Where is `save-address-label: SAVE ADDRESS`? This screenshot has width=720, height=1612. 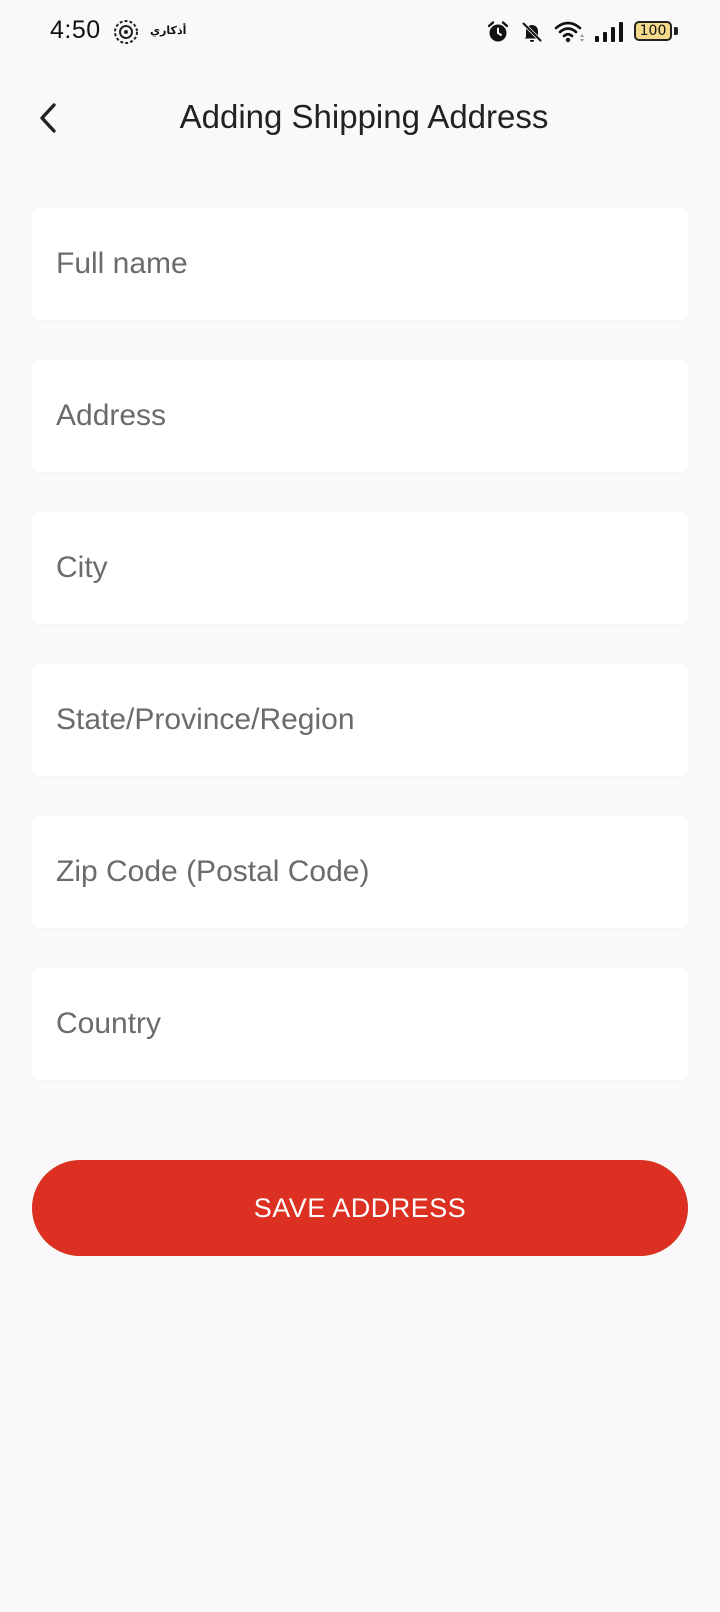
save-address-label: SAVE ADDRESS is located at coordinates (360, 1207).